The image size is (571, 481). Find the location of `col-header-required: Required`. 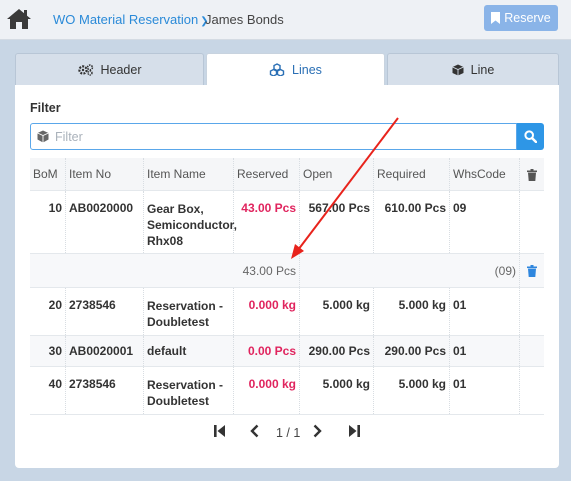

col-header-required: Required is located at coordinates (412, 174).